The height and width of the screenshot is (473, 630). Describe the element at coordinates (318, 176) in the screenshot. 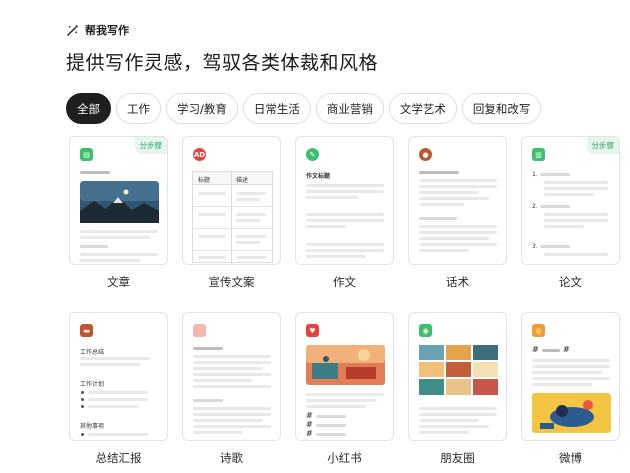

I see `essay-title: 作文标题` at that location.